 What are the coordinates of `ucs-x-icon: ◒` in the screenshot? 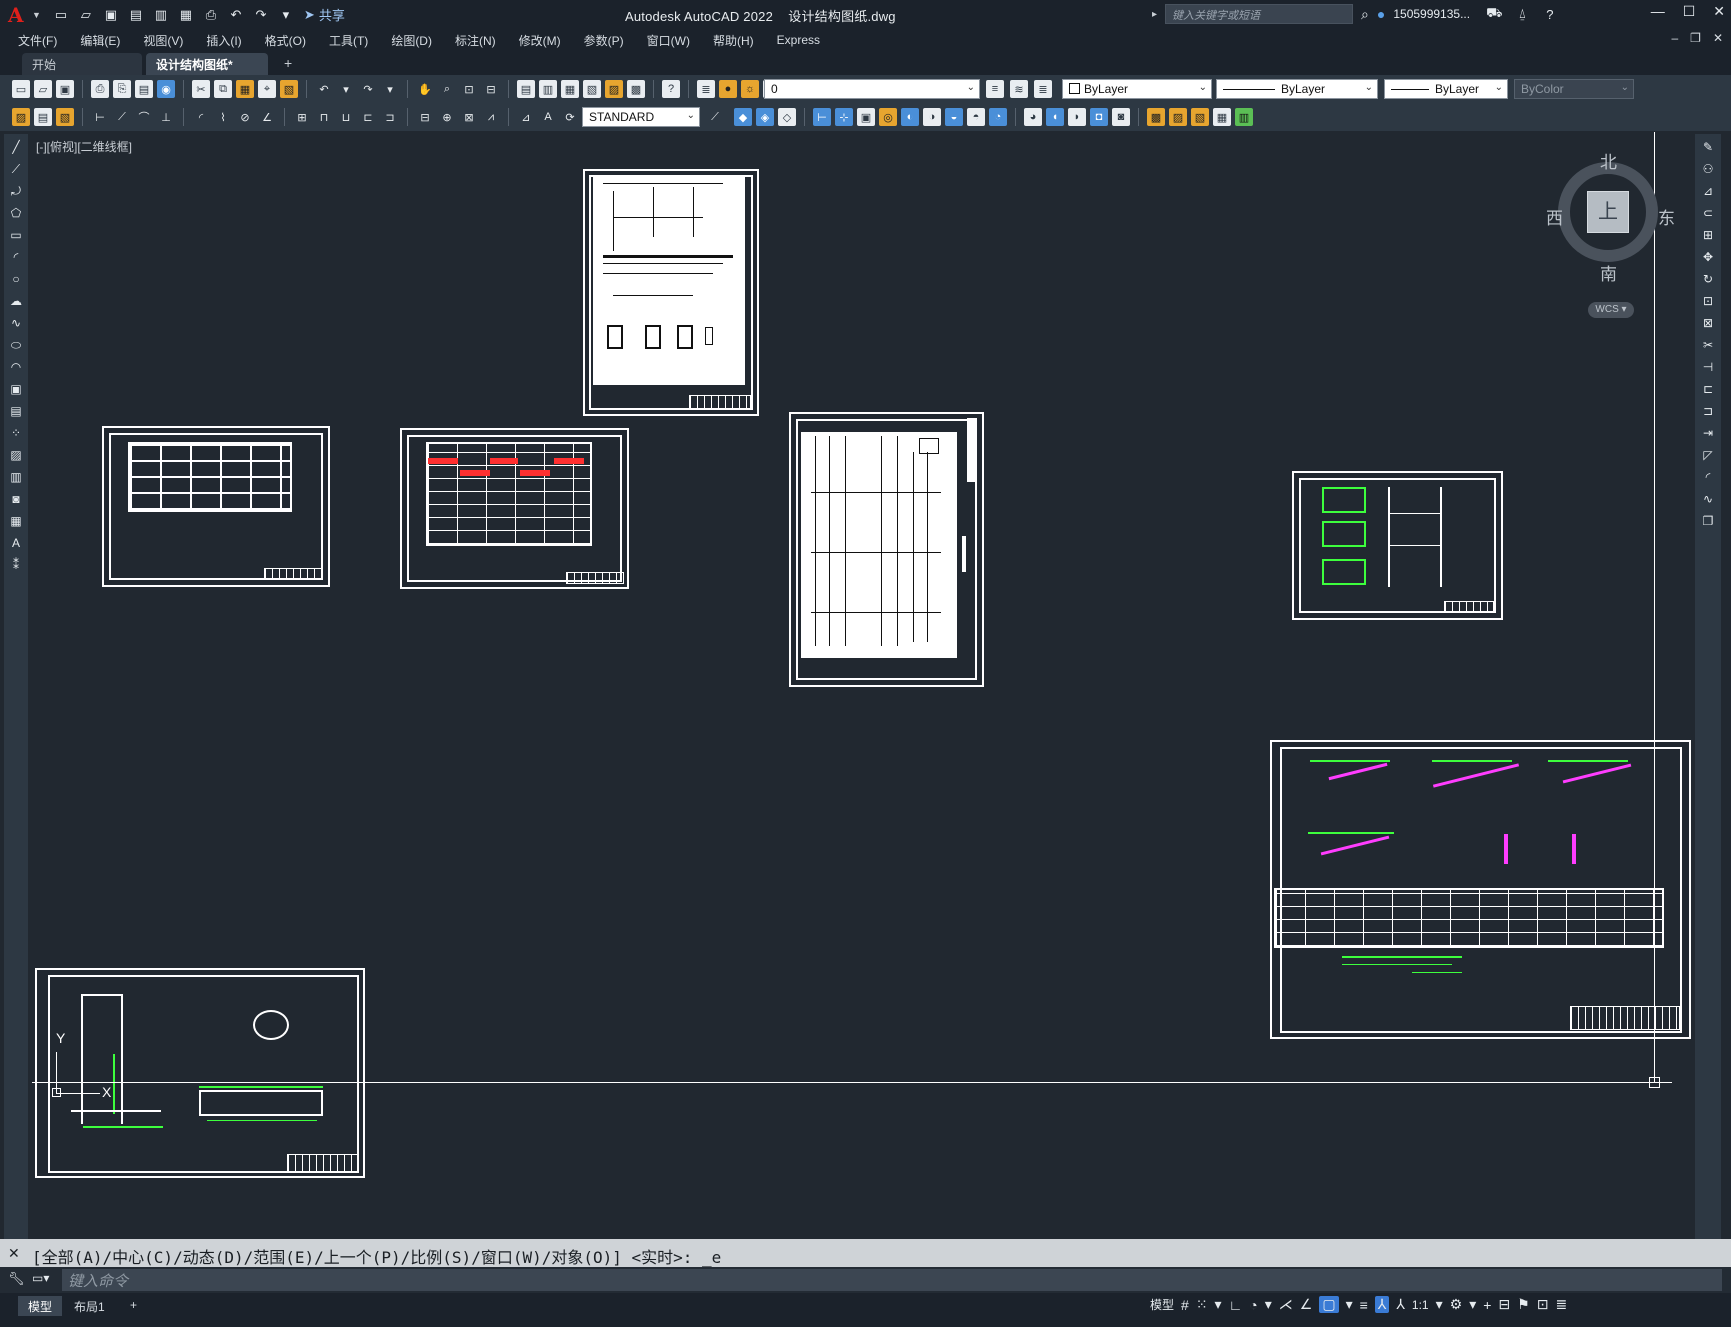 It's located at (954, 117).